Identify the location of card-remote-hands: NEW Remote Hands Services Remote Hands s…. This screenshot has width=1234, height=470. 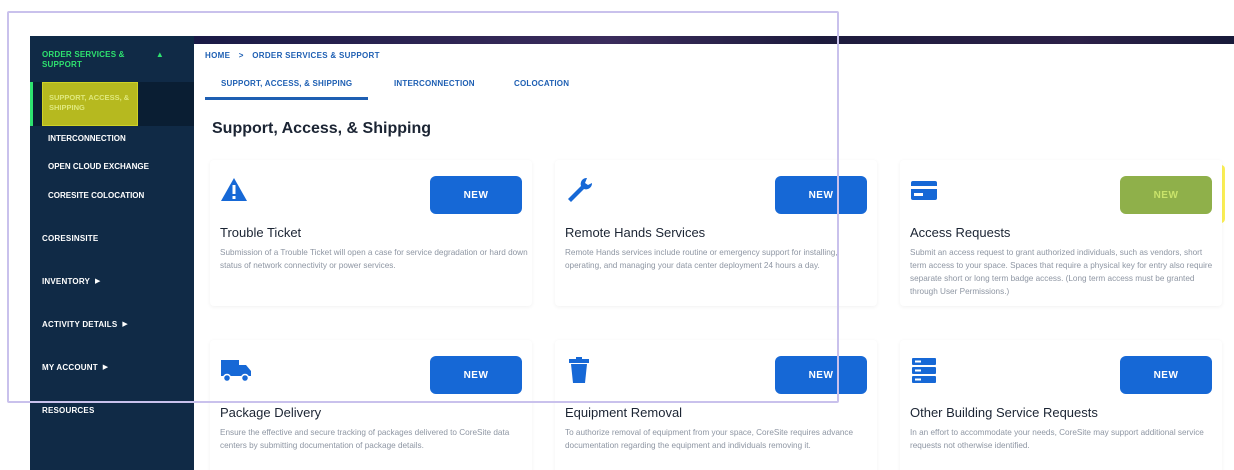
(716, 233).